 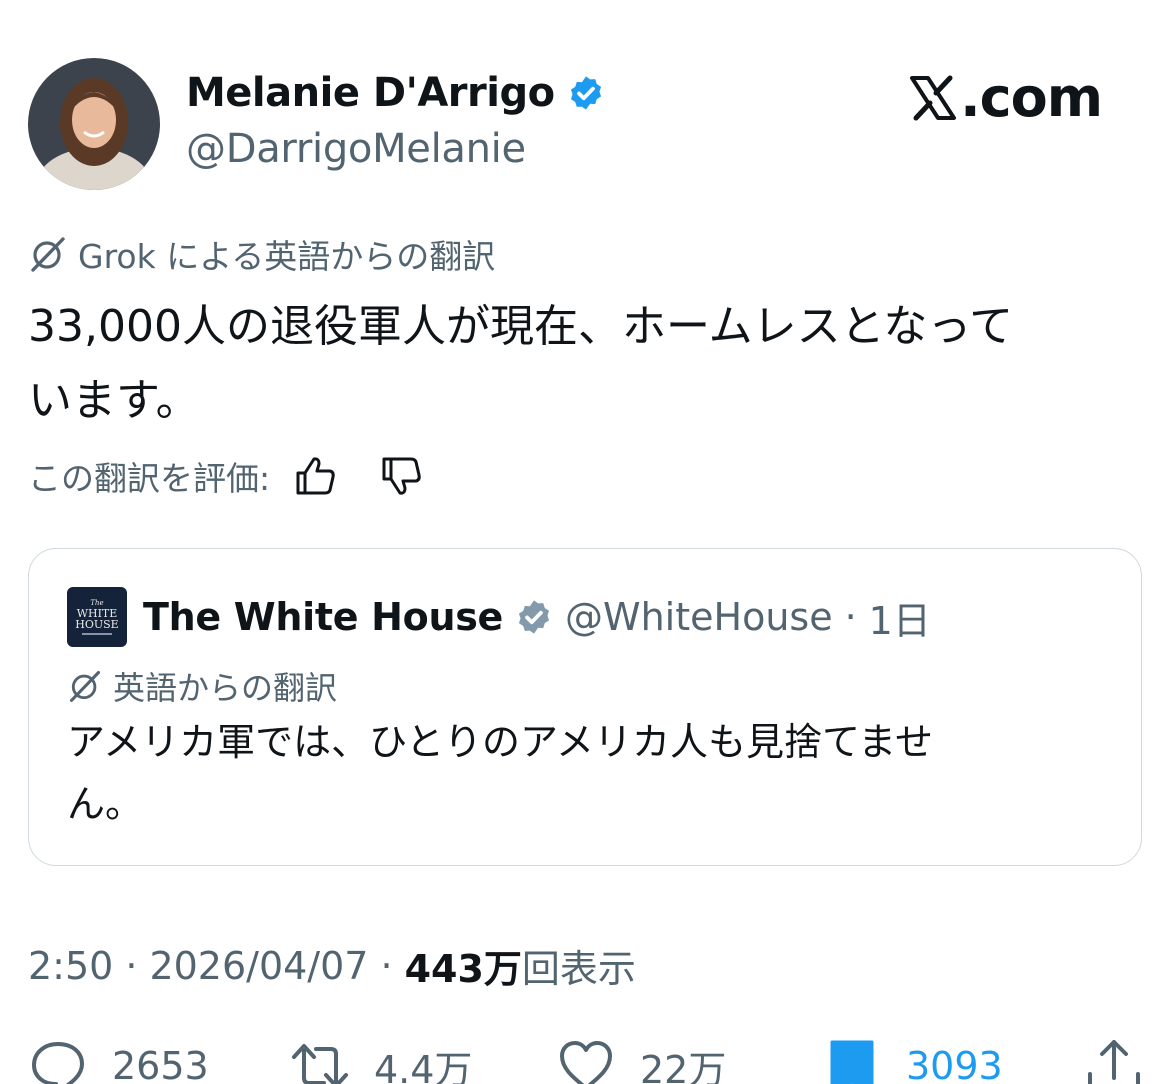 I want to click on verified-badge-icon, so click(x=586, y=93).